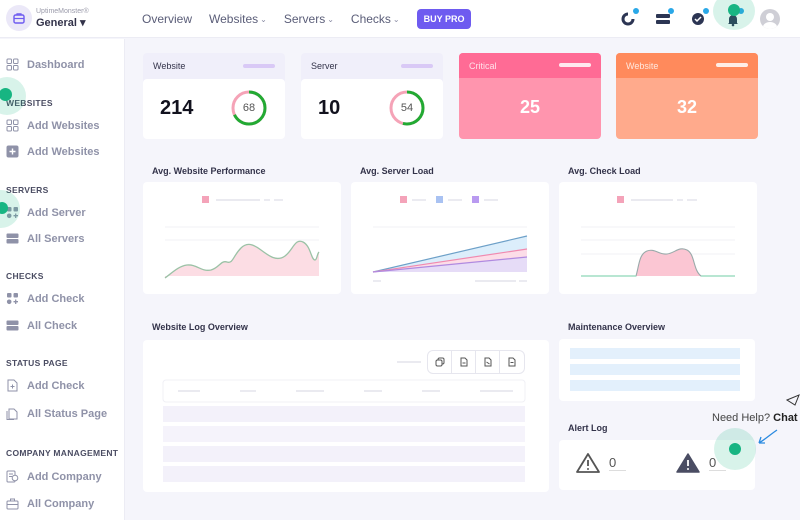 The width and height of the screenshot is (800, 520). What do you see at coordinates (375, 19) in the screenshot?
I see `nav-checks: Checks ⌄` at bounding box center [375, 19].